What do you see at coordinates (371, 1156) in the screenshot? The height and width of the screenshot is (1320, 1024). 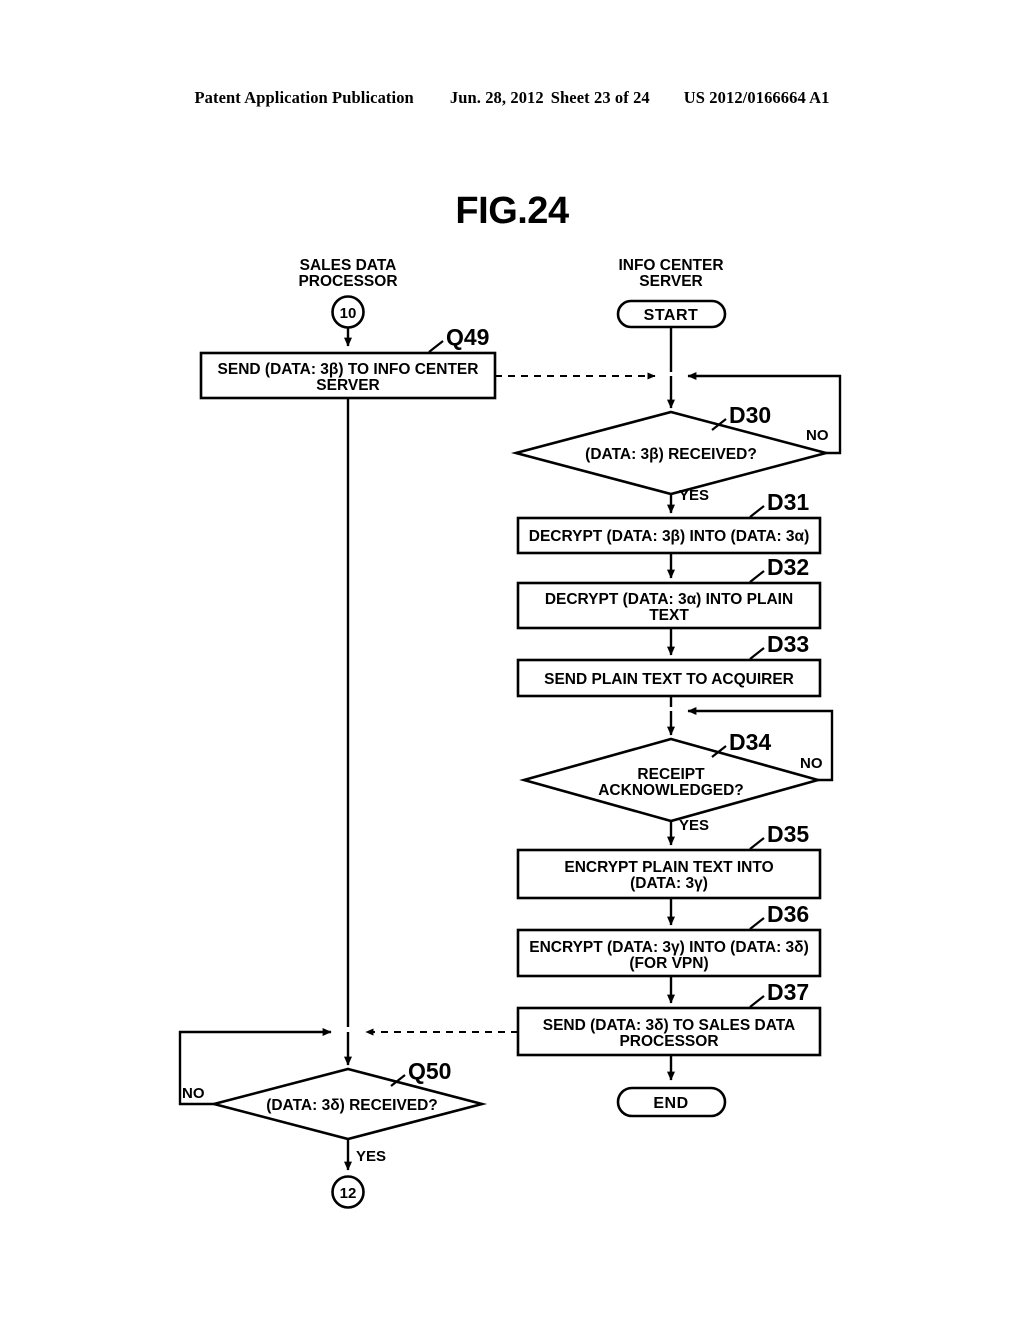 I see `step-q50-yes-label: YES` at bounding box center [371, 1156].